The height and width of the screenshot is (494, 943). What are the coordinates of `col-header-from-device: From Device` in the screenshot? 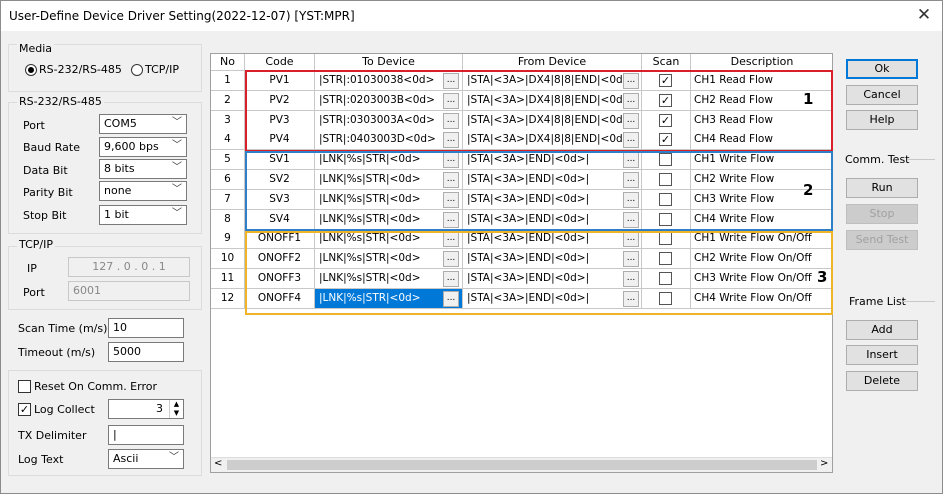 It's located at (552, 62).